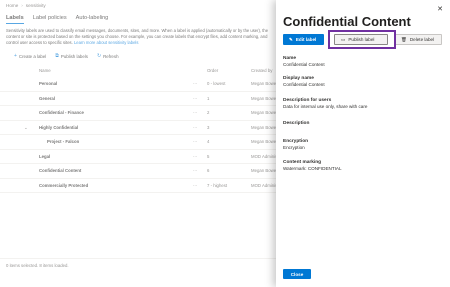  Describe the element at coordinates (312, 168) in the screenshot. I see `field-value: Watermark: CONFIDENTIAL` at that location.